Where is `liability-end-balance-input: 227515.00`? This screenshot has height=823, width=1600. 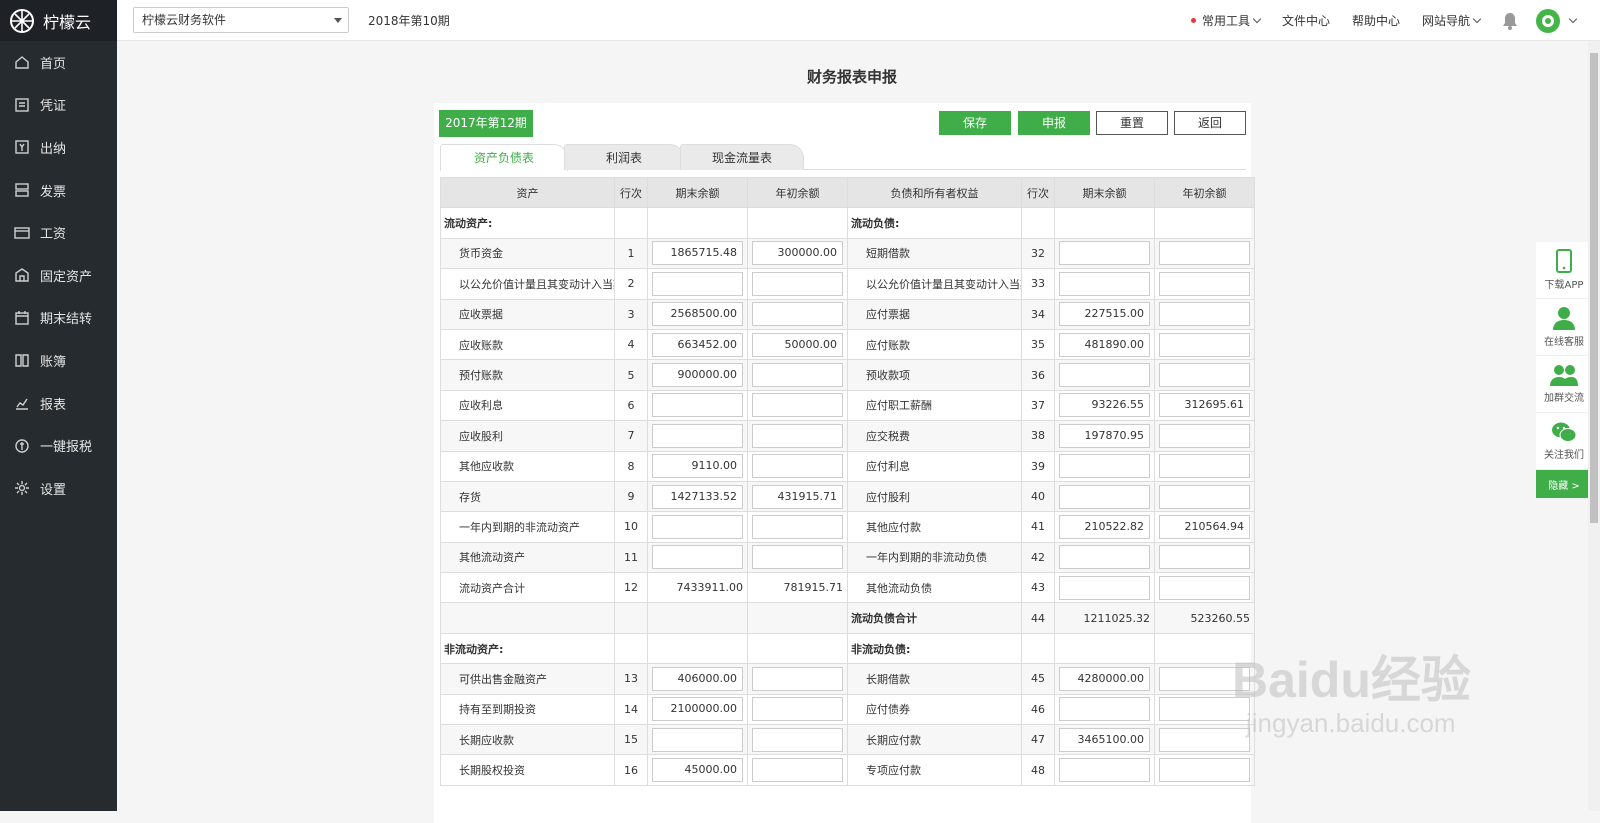 liability-end-balance-input: 227515.00 is located at coordinates (1104, 314).